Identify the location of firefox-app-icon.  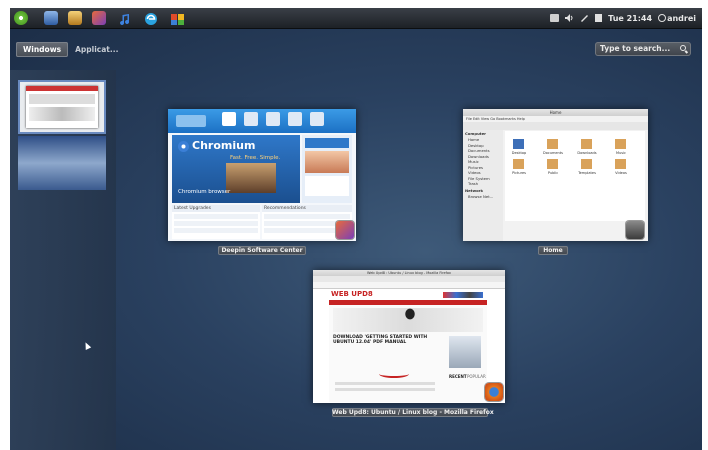
(494, 392).